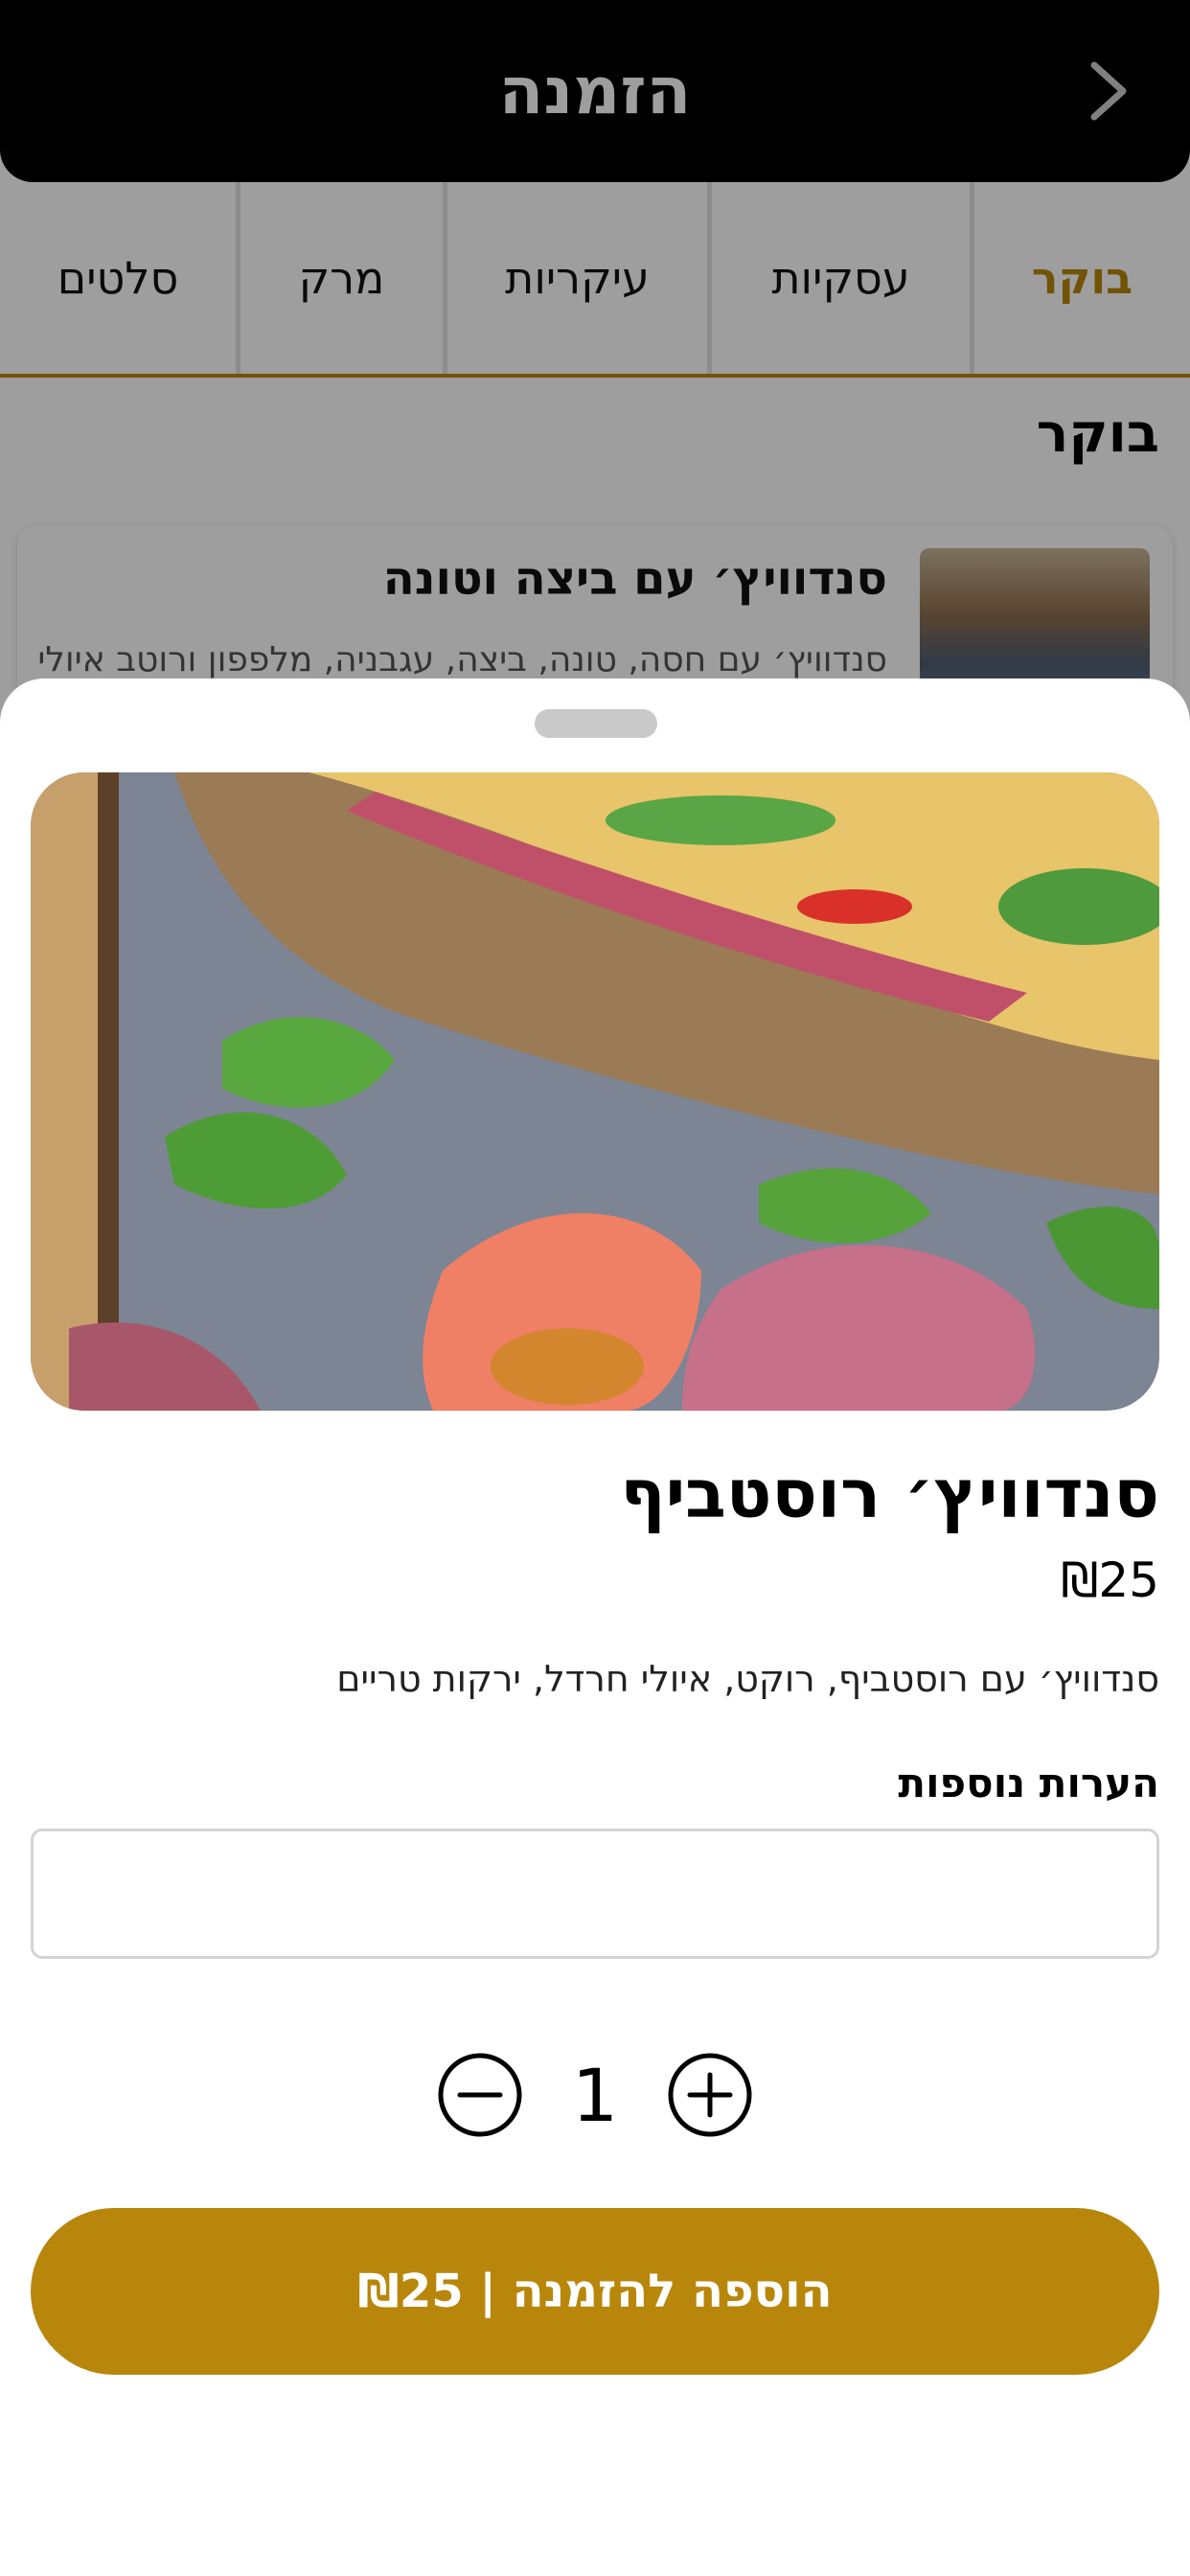 This screenshot has width=1190, height=2576. Describe the element at coordinates (1110, 1580) in the screenshot. I see `product-price: ₪25` at that location.